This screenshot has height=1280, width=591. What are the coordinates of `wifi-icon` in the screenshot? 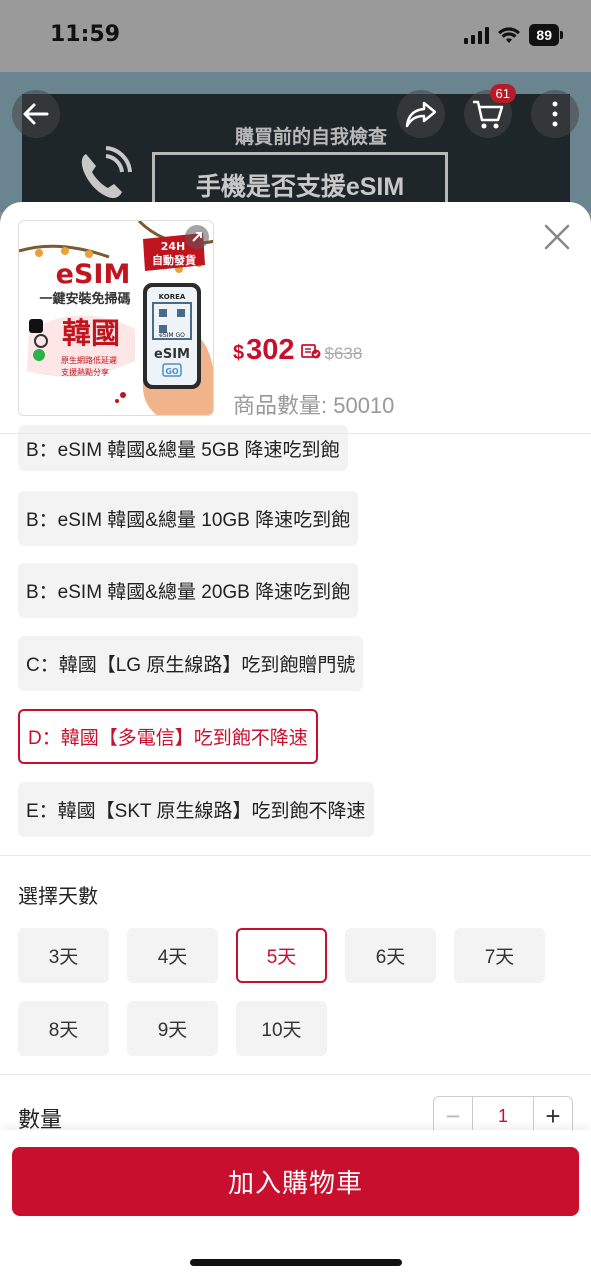 It's located at (509, 35).